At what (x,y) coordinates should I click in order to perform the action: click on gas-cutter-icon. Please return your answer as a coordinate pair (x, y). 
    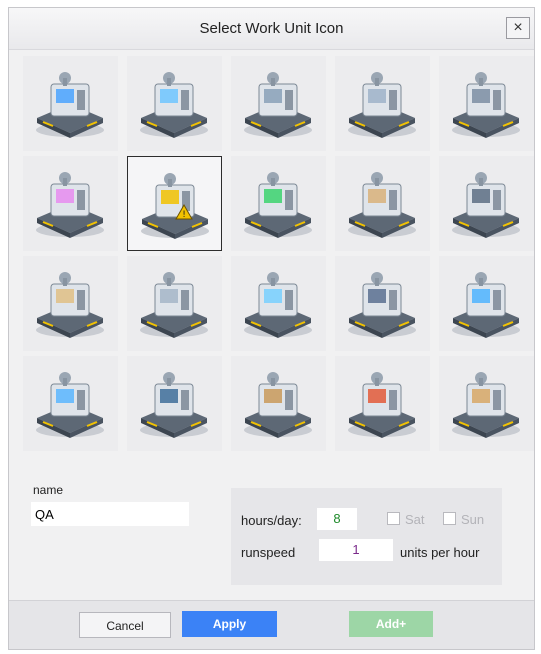
    Looking at the image, I should click on (382, 405).